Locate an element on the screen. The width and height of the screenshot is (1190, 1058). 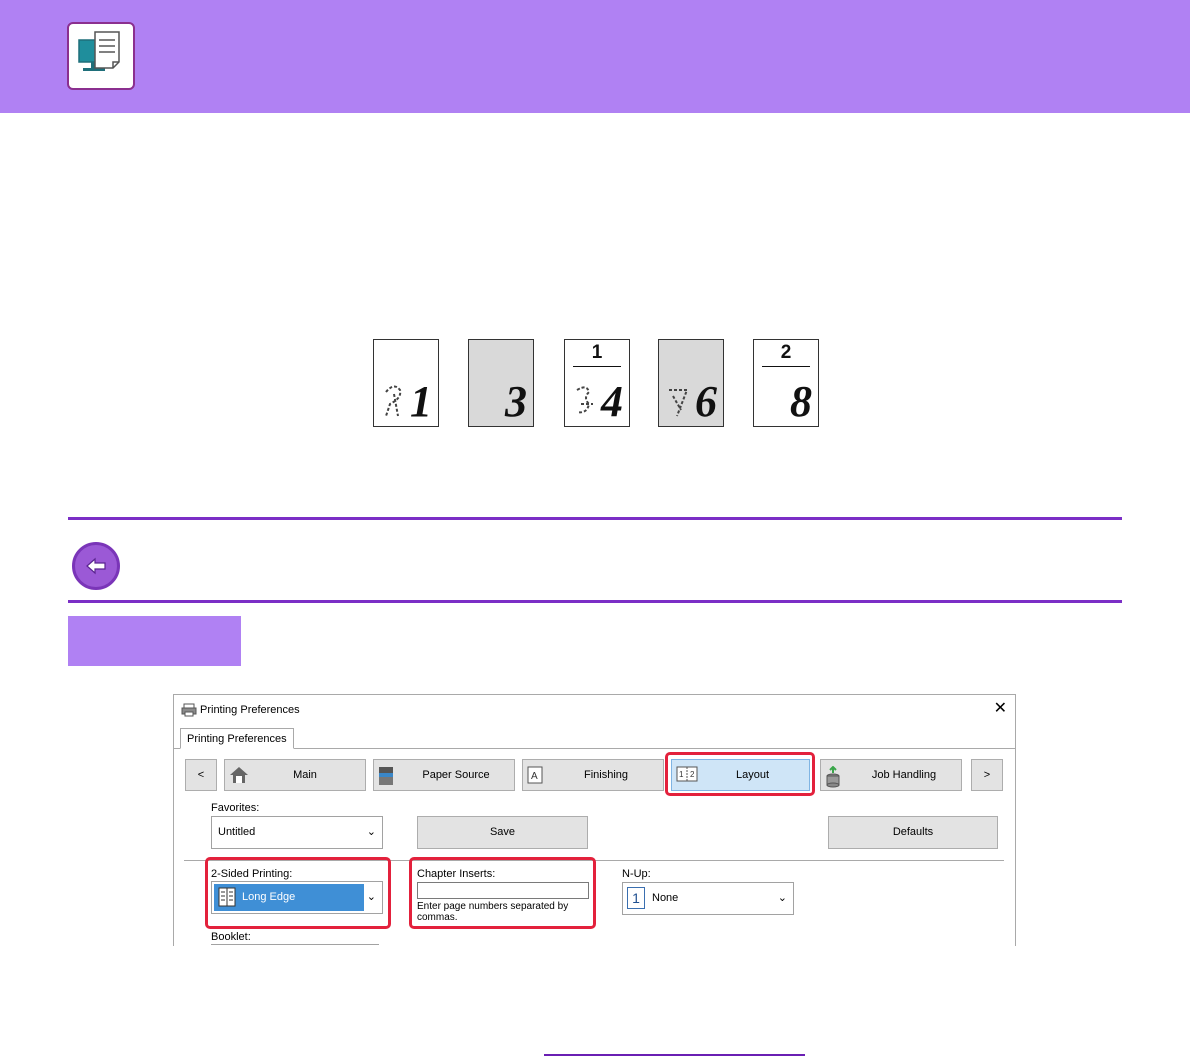
defaults-button: Defaults is located at coordinates (913, 832).